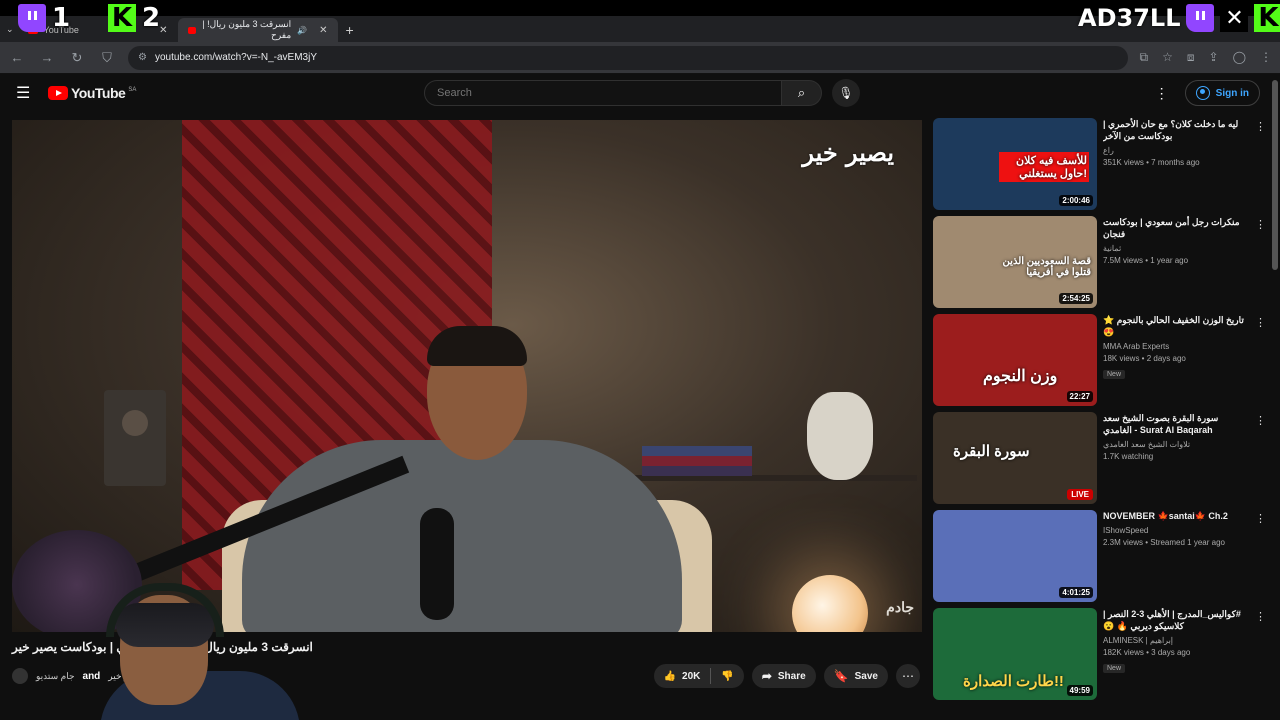 Image resolution: width=1280 pixels, height=720 pixels. What do you see at coordinates (1175, 346) in the screenshot?
I see `recommendation-channel: MMA Arab Experts` at bounding box center [1175, 346].